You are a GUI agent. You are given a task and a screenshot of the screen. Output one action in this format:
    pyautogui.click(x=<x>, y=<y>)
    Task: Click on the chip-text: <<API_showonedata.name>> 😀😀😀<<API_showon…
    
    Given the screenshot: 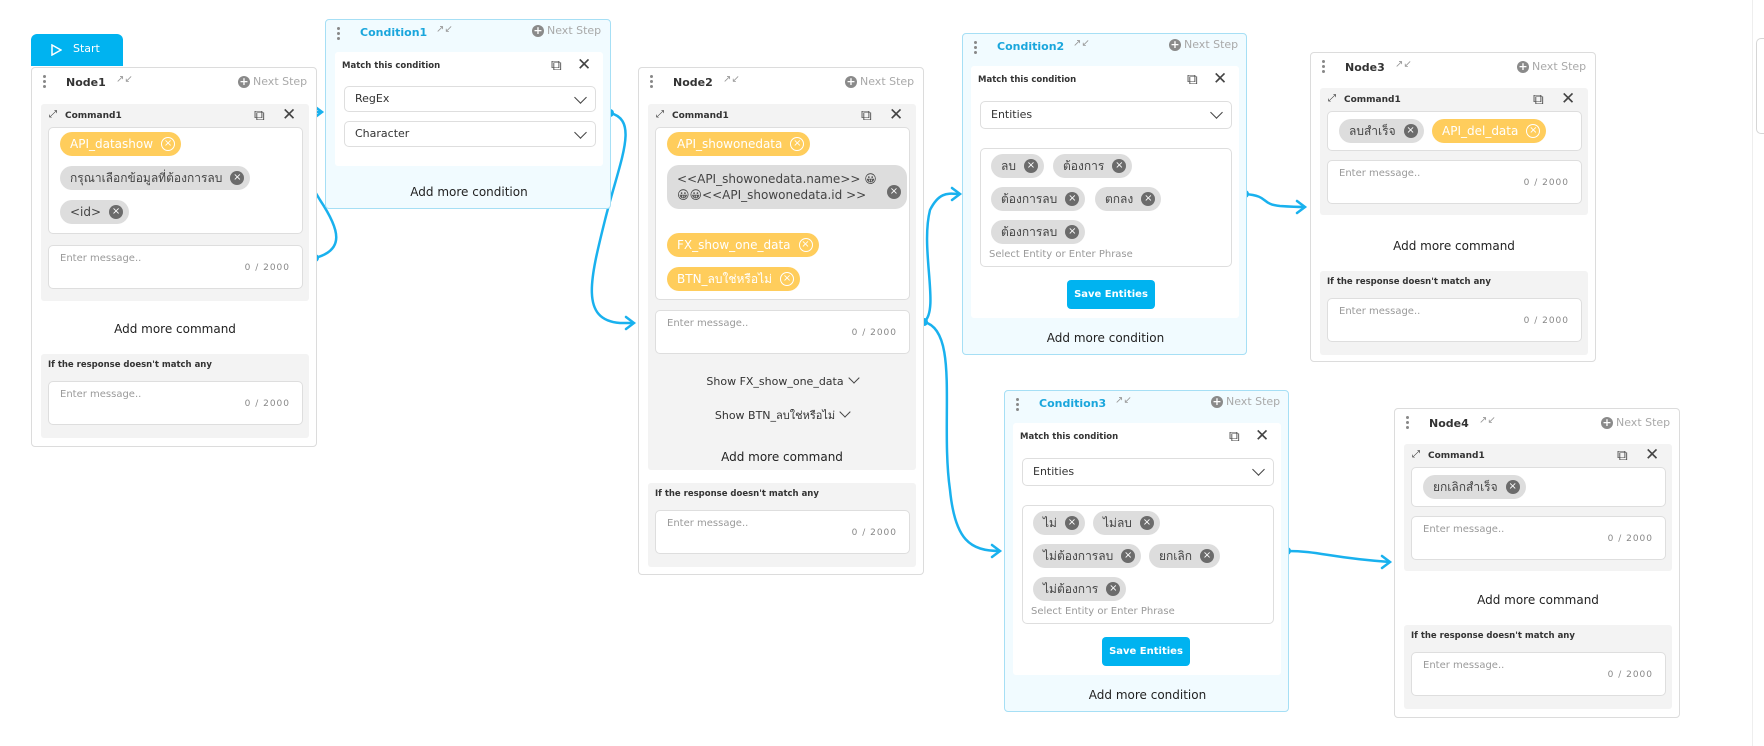 What is the action you would take?
    pyautogui.click(x=787, y=187)
    